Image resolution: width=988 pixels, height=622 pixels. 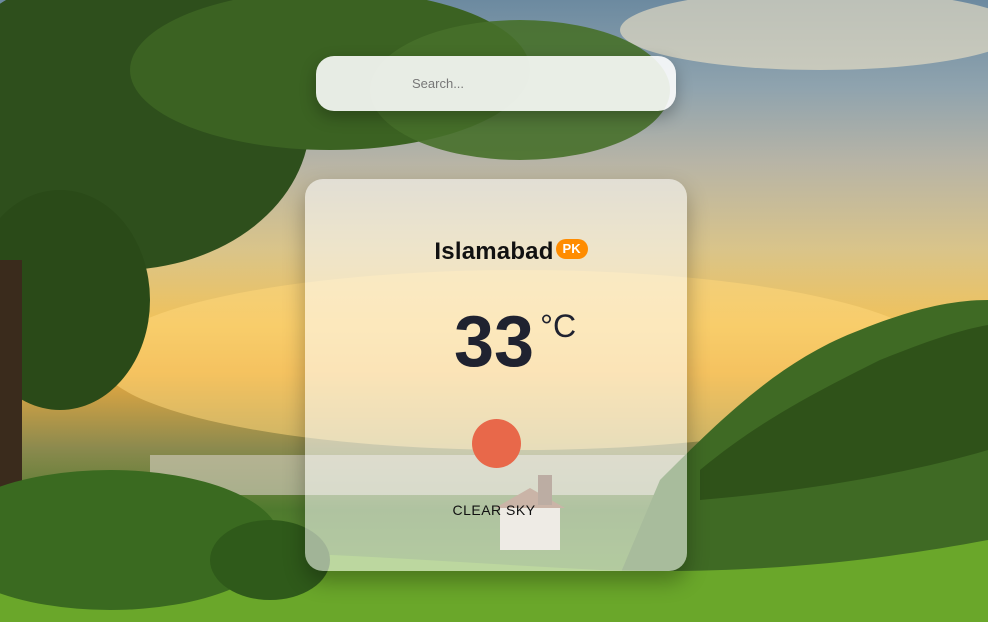 I want to click on temperature-value: 33, so click(x=494, y=342).